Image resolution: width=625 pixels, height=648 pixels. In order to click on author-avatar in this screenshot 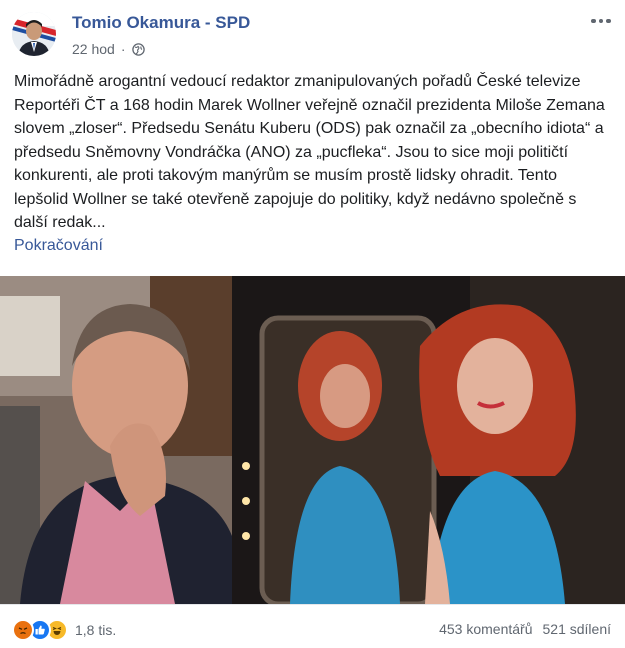, I will do `click(34, 34)`.